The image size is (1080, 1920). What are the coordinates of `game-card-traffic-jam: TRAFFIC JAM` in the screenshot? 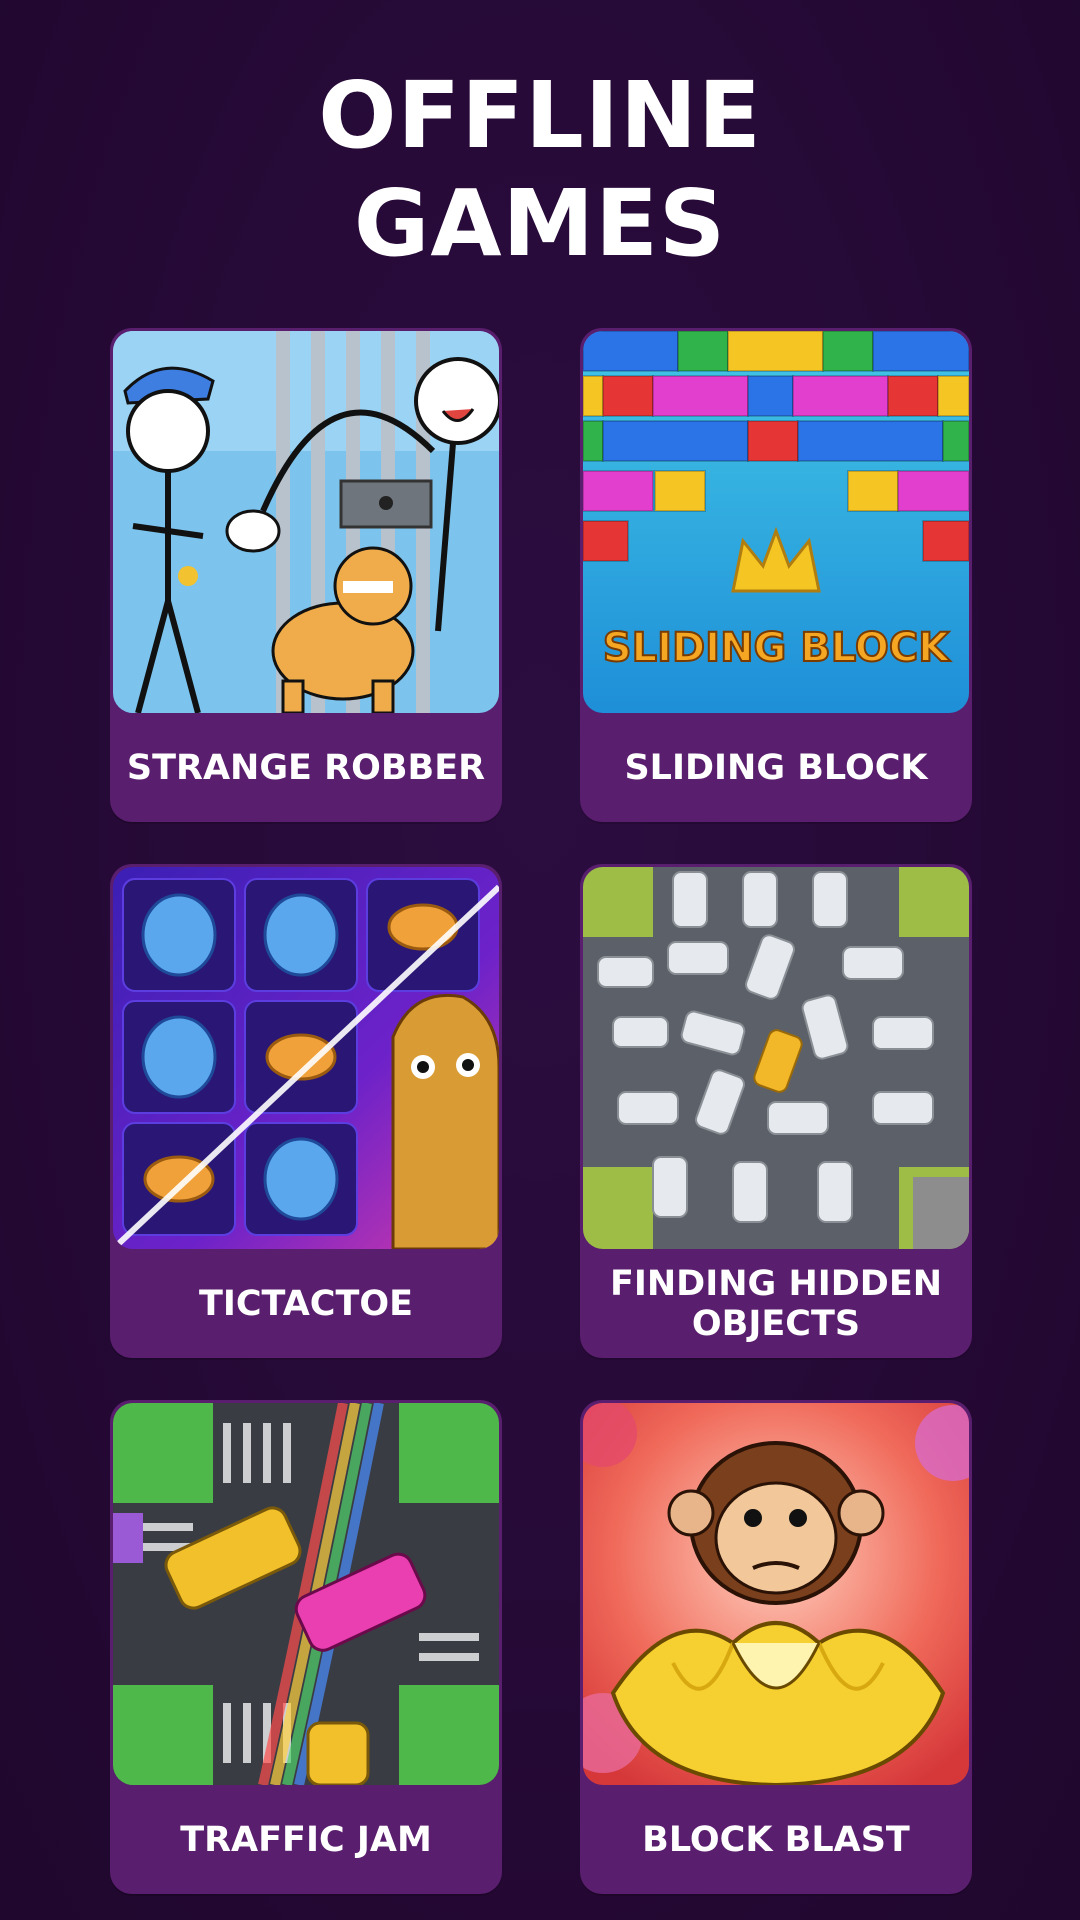 It's located at (306, 1647).